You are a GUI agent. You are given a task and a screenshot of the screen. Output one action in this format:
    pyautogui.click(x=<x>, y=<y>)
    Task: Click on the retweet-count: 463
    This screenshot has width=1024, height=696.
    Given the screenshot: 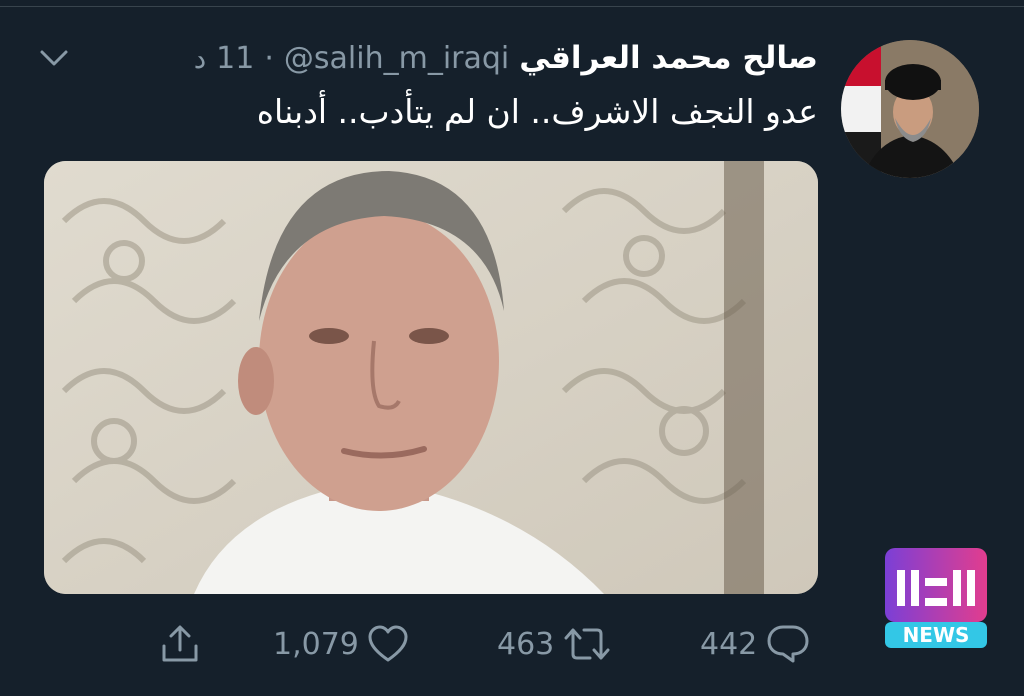 What is the action you would take?
    pyautogui.click(x=526, y=644)
    